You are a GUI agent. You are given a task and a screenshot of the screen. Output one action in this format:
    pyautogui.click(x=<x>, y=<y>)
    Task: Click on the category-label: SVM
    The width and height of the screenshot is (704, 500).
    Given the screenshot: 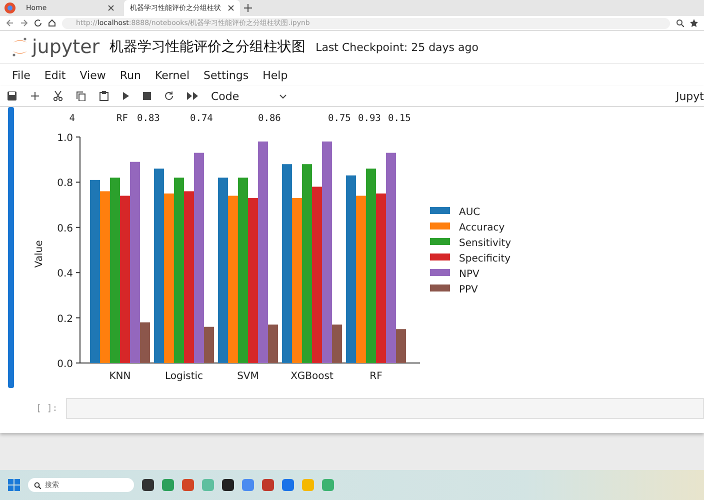 What is the action you would take?
    pyautogui.click(x=248, y=376)
    